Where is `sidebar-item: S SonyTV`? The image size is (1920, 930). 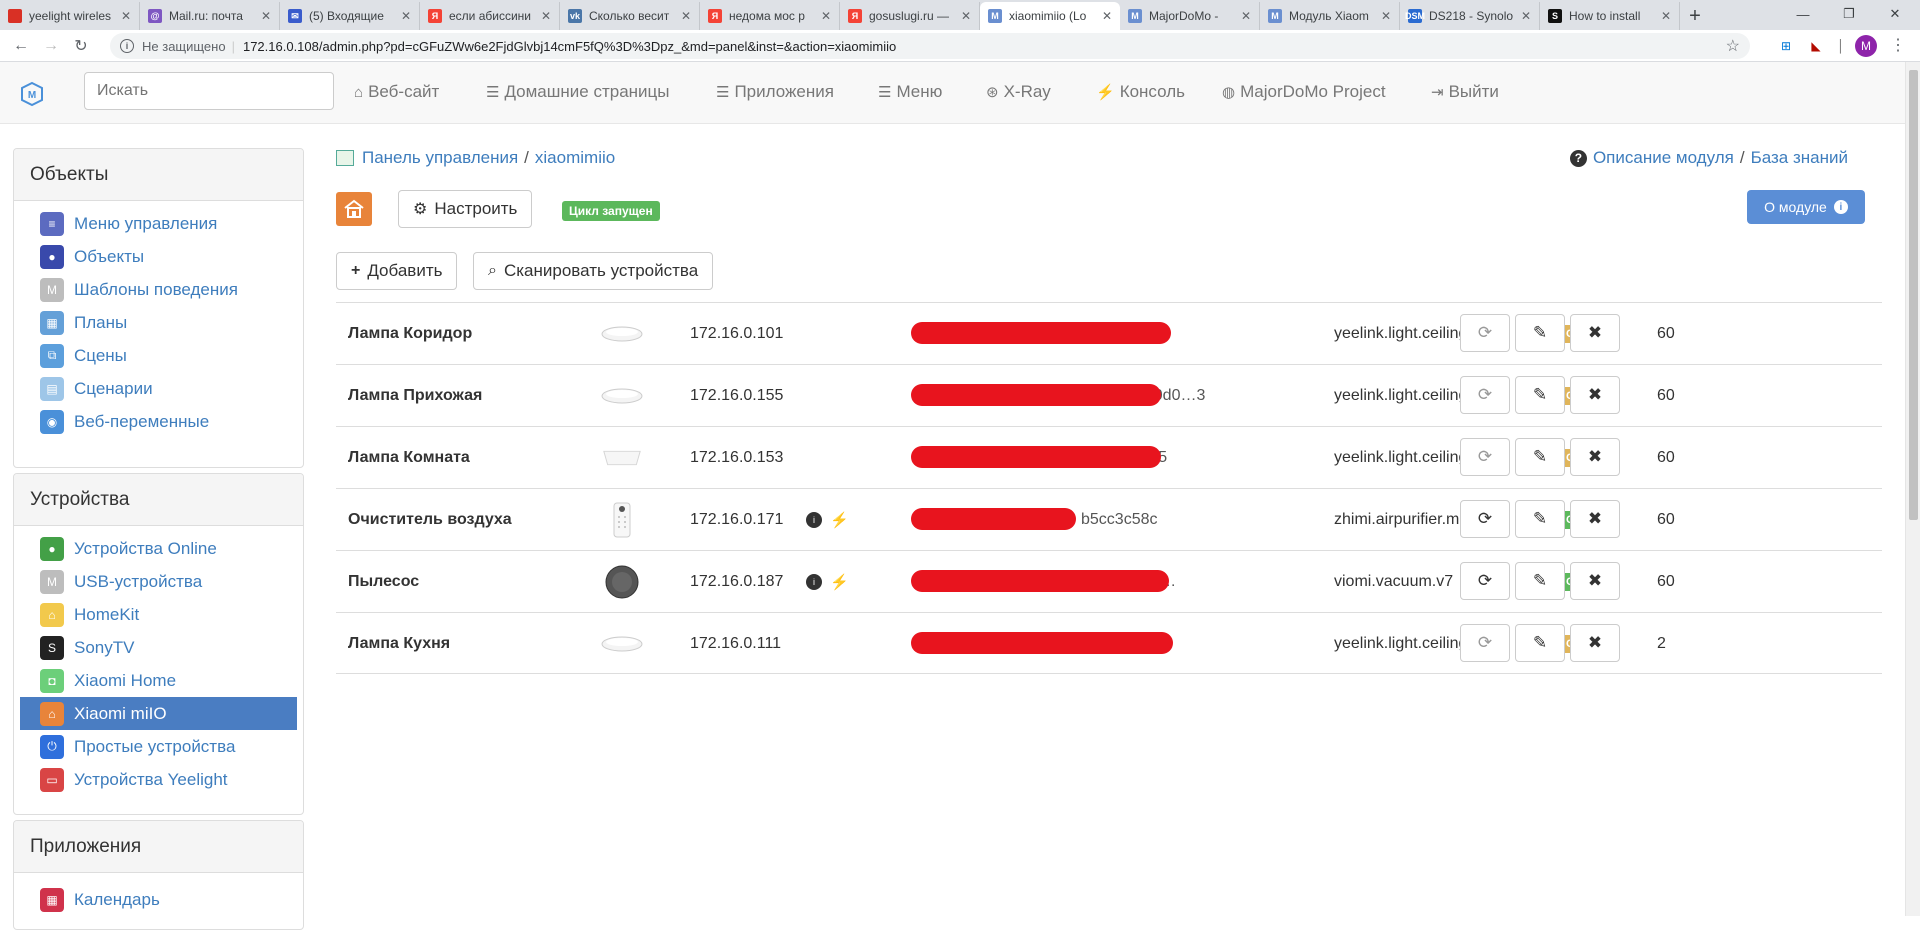
sidebar-item: S SonyTV is located at coordinates (158, 647).